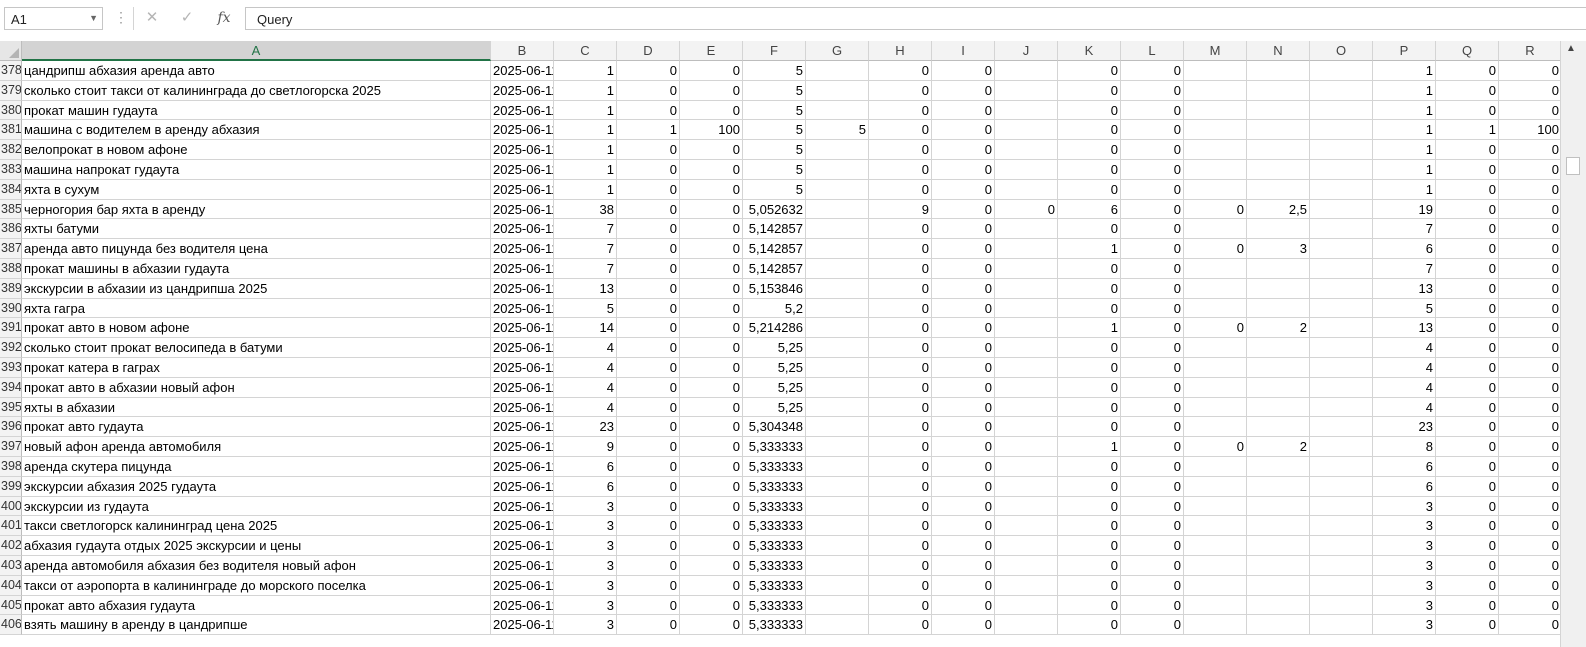 Image resolution: width=1586 pixels, height=647 pixels. I want to click on row-header: 392, so click(11, 348).